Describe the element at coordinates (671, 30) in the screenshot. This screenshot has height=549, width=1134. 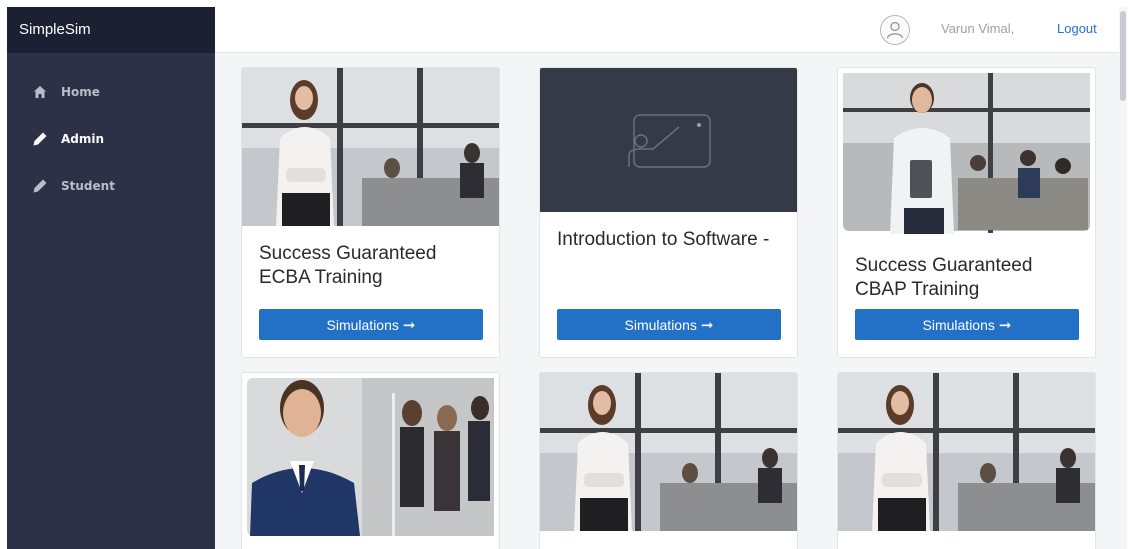
I see `top-header: Varun Vimal, Logout` at that location.